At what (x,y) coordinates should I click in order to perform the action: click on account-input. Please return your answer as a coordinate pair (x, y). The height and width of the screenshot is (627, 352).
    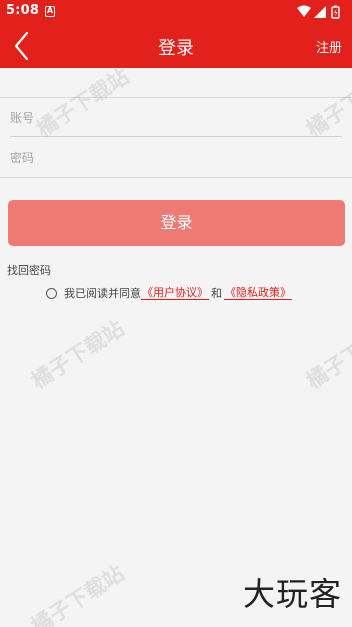
    Looking at the image, I should click on (176, 118).